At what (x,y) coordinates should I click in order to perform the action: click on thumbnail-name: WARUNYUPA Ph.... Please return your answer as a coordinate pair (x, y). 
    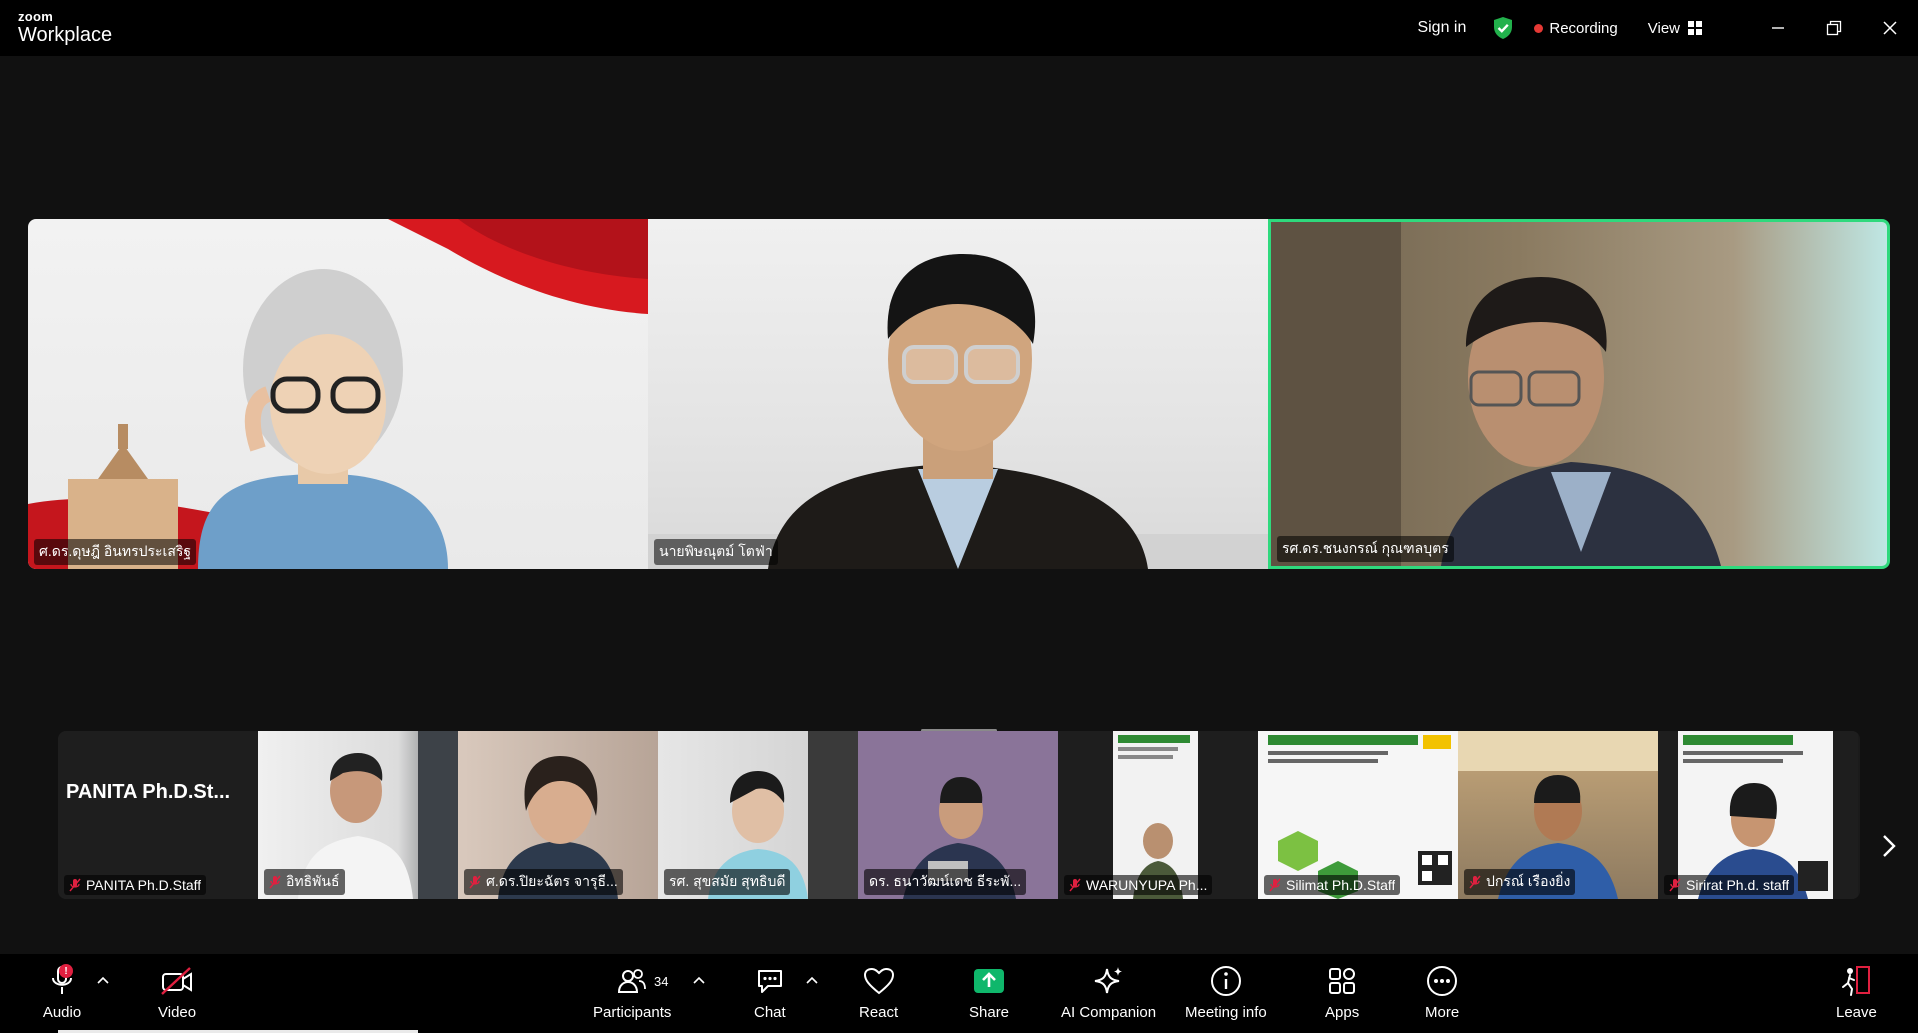
    Looking at the image, I should click on (1147, 885).